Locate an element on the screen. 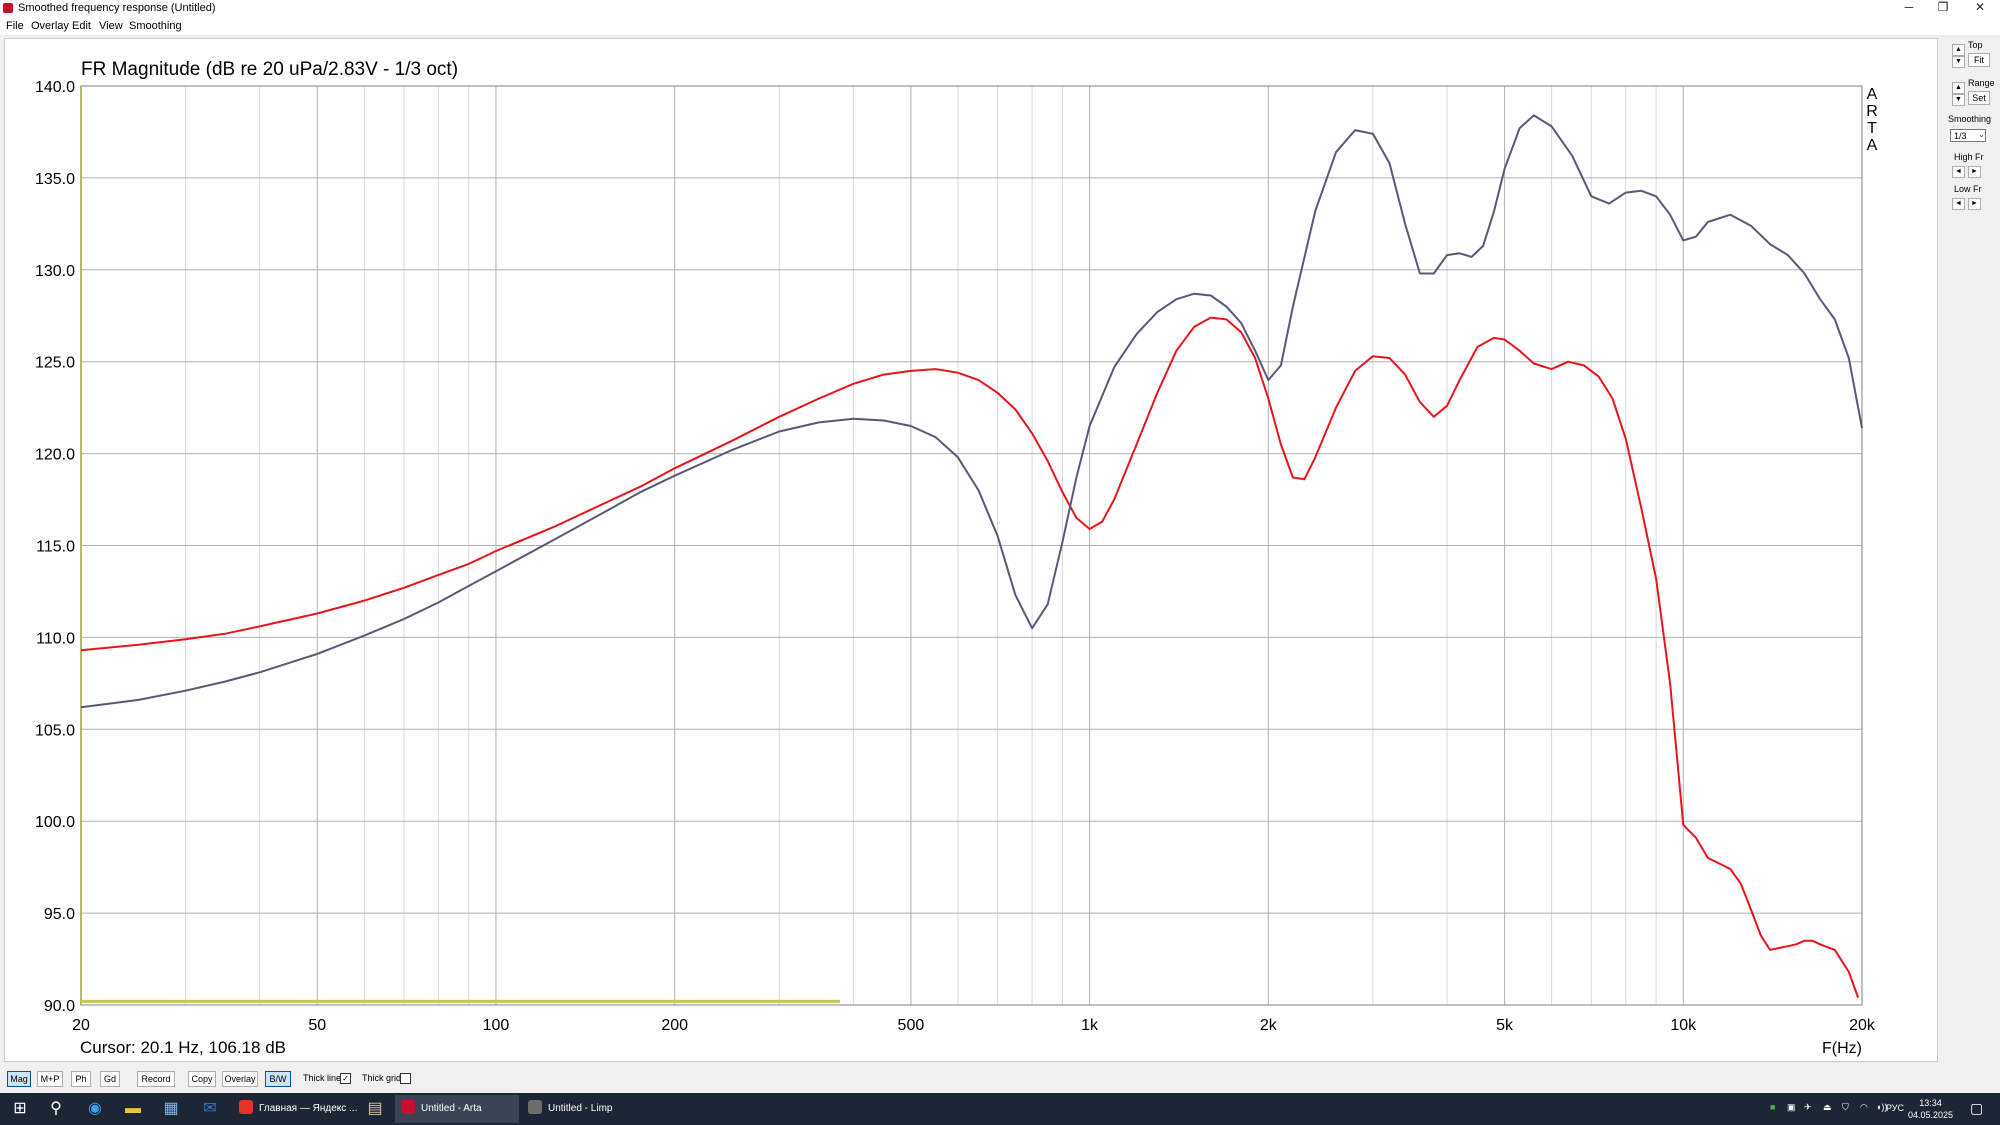 This screenshot has height=1125, width=2000. x-tick-label: 5k is located at coordinates (1505, 1025).